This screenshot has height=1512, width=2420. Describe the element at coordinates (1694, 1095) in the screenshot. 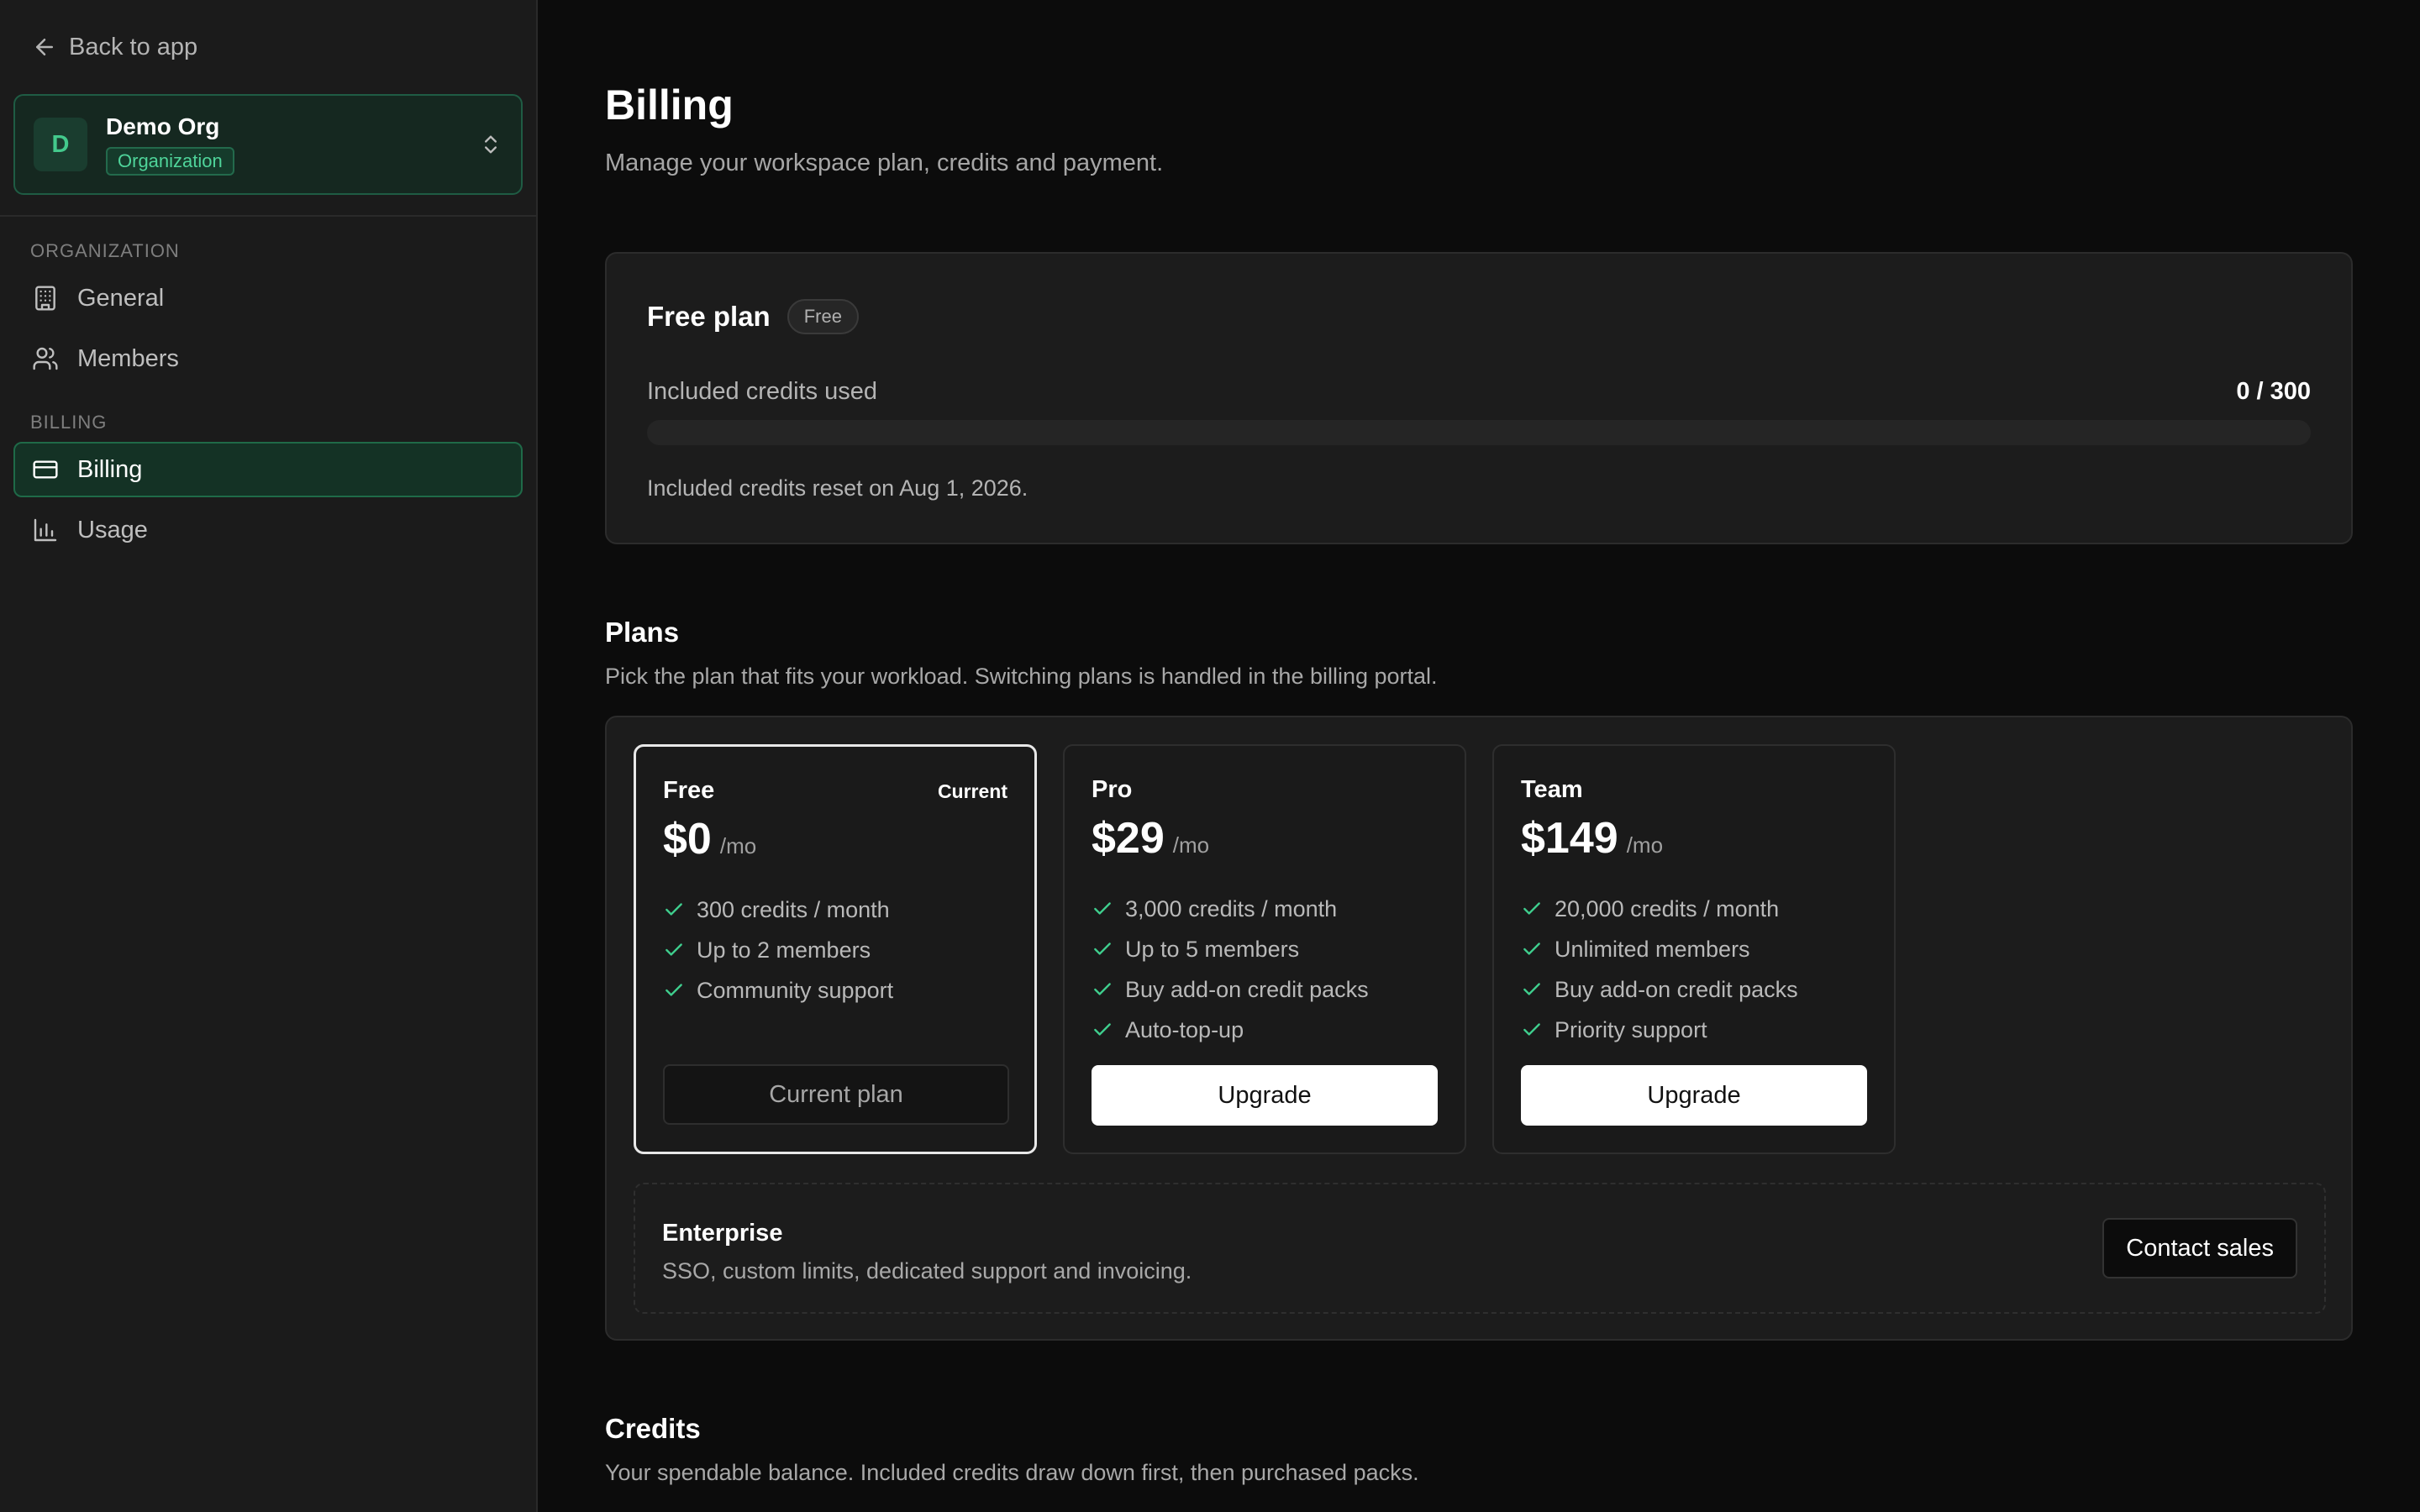

I see `upgrade-team-button: Upgrade` at that location.